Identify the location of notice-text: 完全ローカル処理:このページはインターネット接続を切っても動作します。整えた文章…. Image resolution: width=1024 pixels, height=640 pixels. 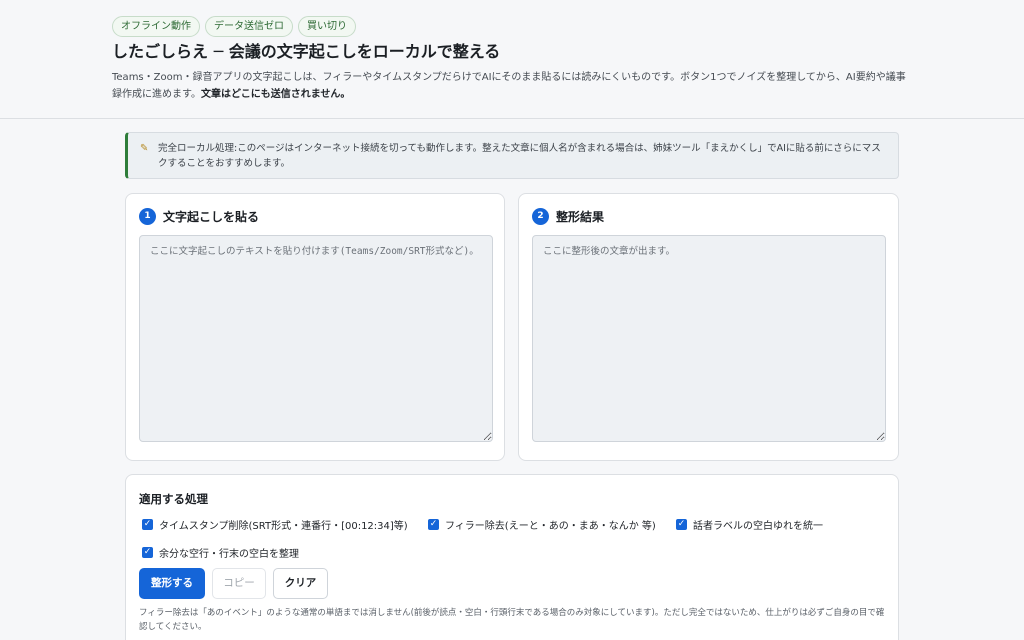
(519, 156).